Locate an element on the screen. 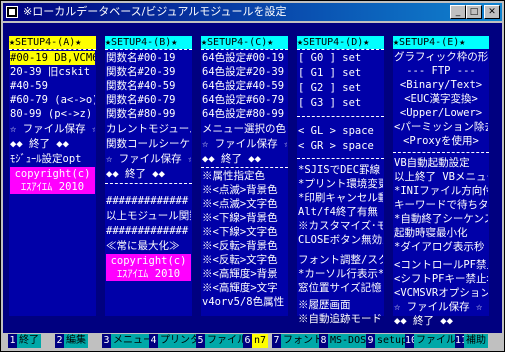  menu-item: CLOSEボタン無効/ is located at coordinates (340, 240).